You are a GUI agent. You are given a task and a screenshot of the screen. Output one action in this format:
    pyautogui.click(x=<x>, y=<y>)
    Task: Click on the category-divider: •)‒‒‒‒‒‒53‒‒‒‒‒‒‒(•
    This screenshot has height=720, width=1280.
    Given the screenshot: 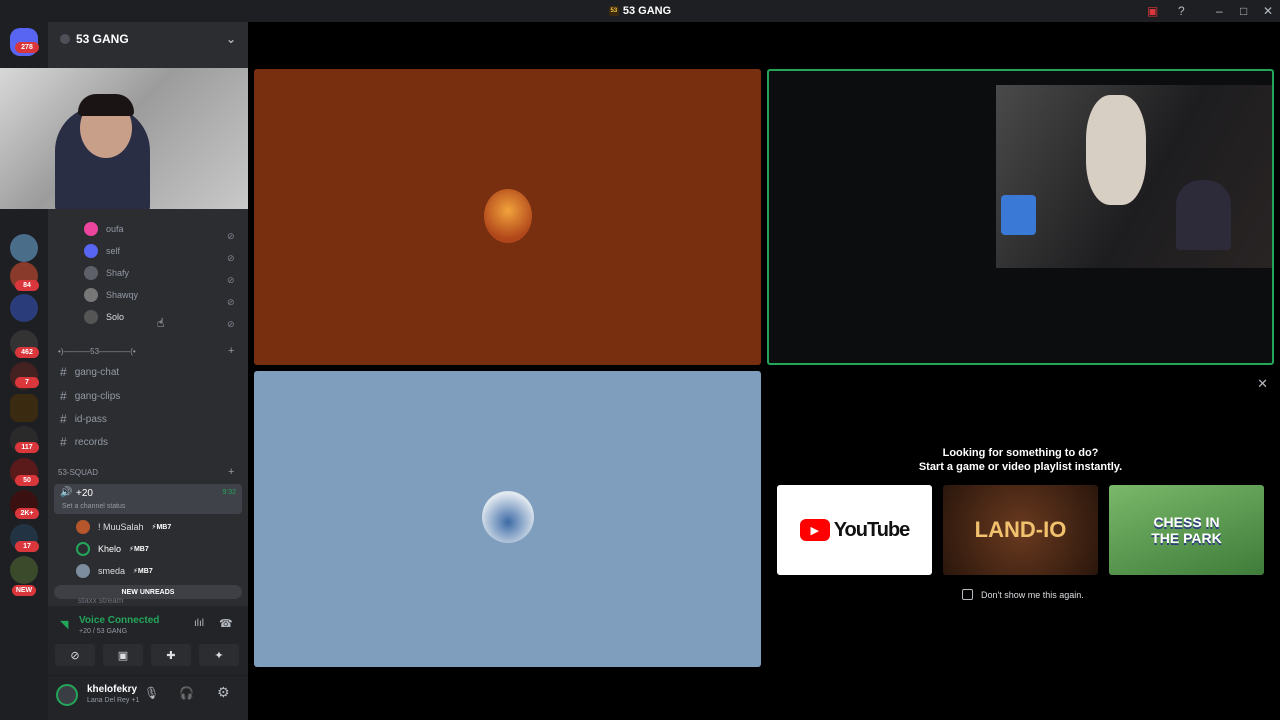 What is the action you would take?
    pyautogui.click(x=97, y=351)
    